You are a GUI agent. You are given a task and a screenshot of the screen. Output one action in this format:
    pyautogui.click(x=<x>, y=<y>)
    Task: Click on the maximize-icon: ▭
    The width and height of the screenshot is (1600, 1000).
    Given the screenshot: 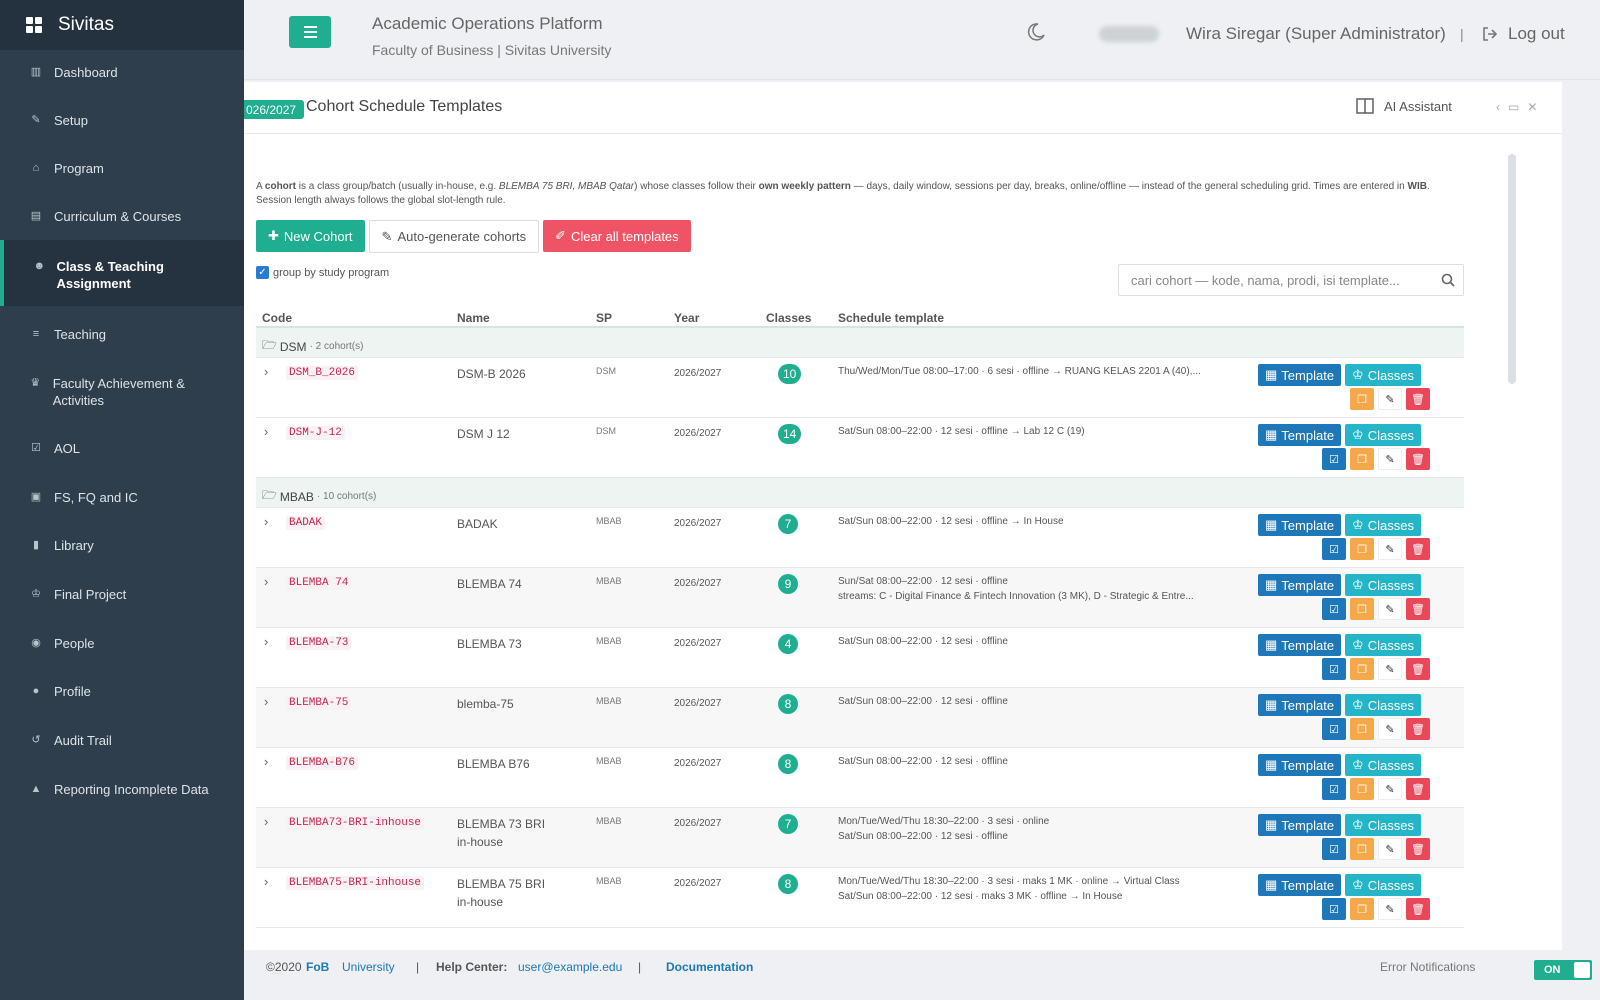 What is the action you would take?
    pyautogui.click(x=1513, y=107)
    